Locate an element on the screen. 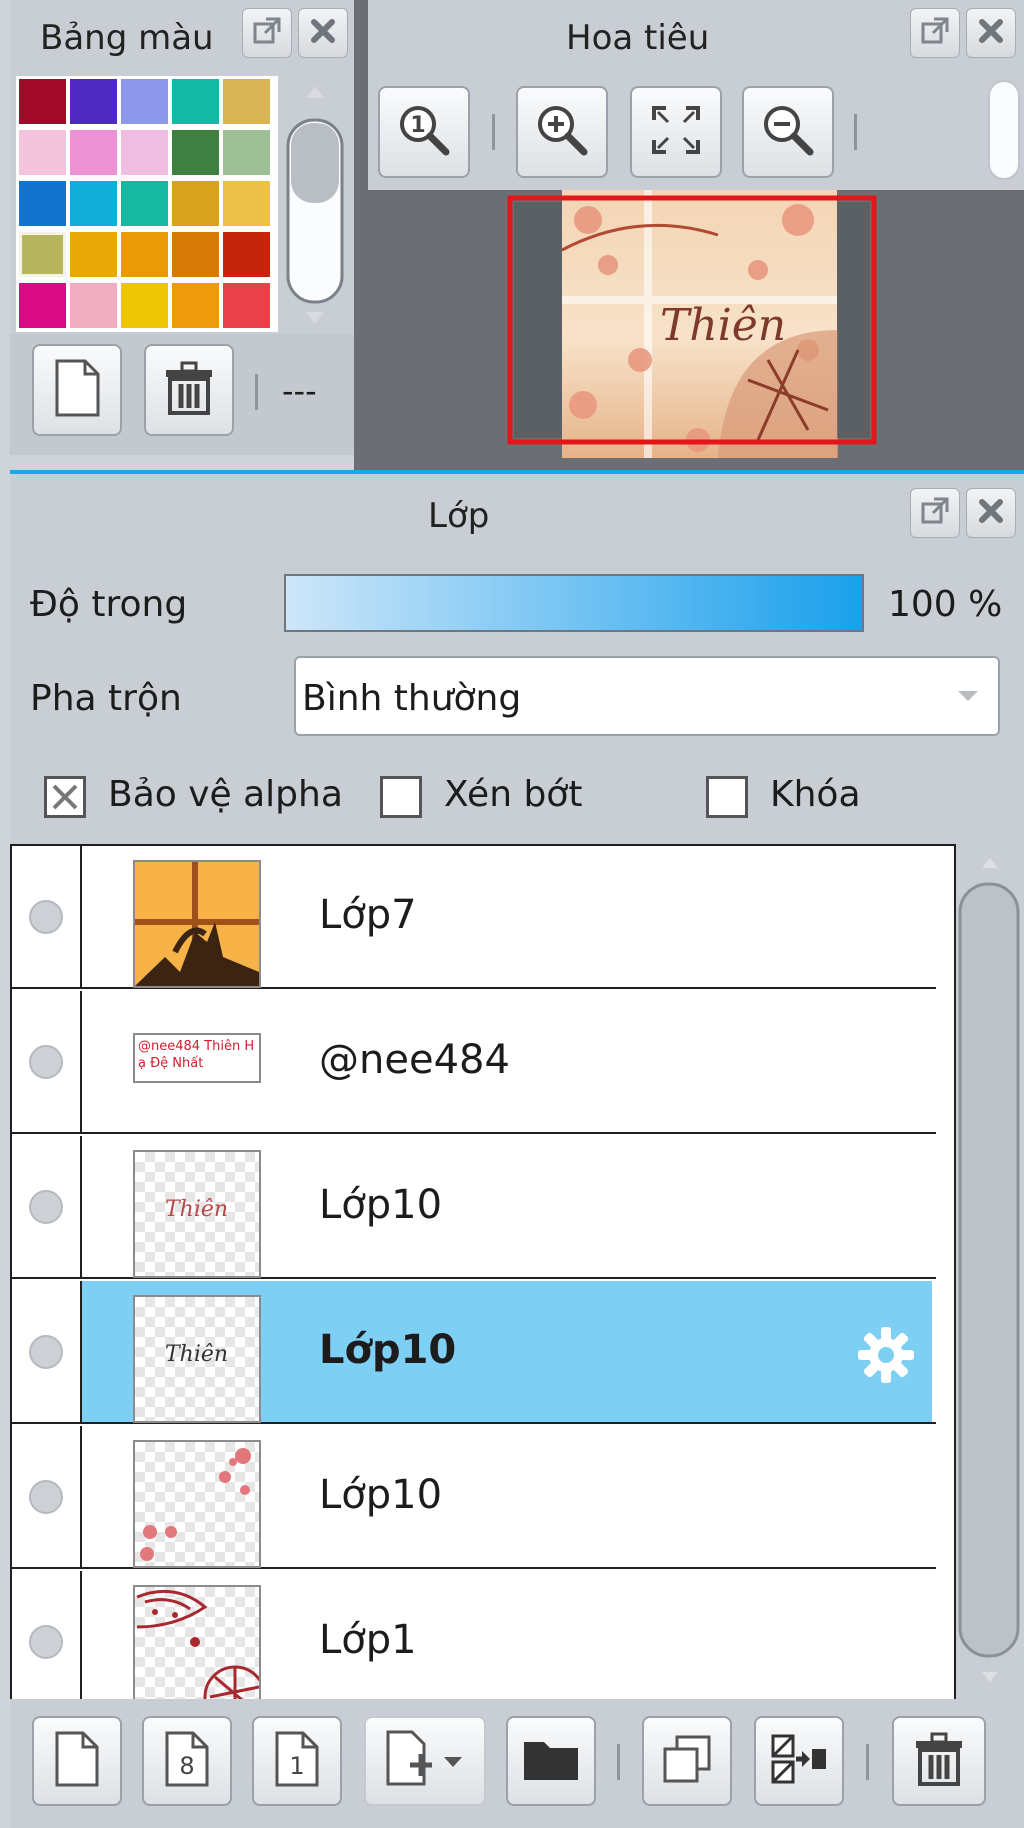 This screenshot has width=1024, height=1828. navigator-zoom-slider is located at coordinates (1004, 130).